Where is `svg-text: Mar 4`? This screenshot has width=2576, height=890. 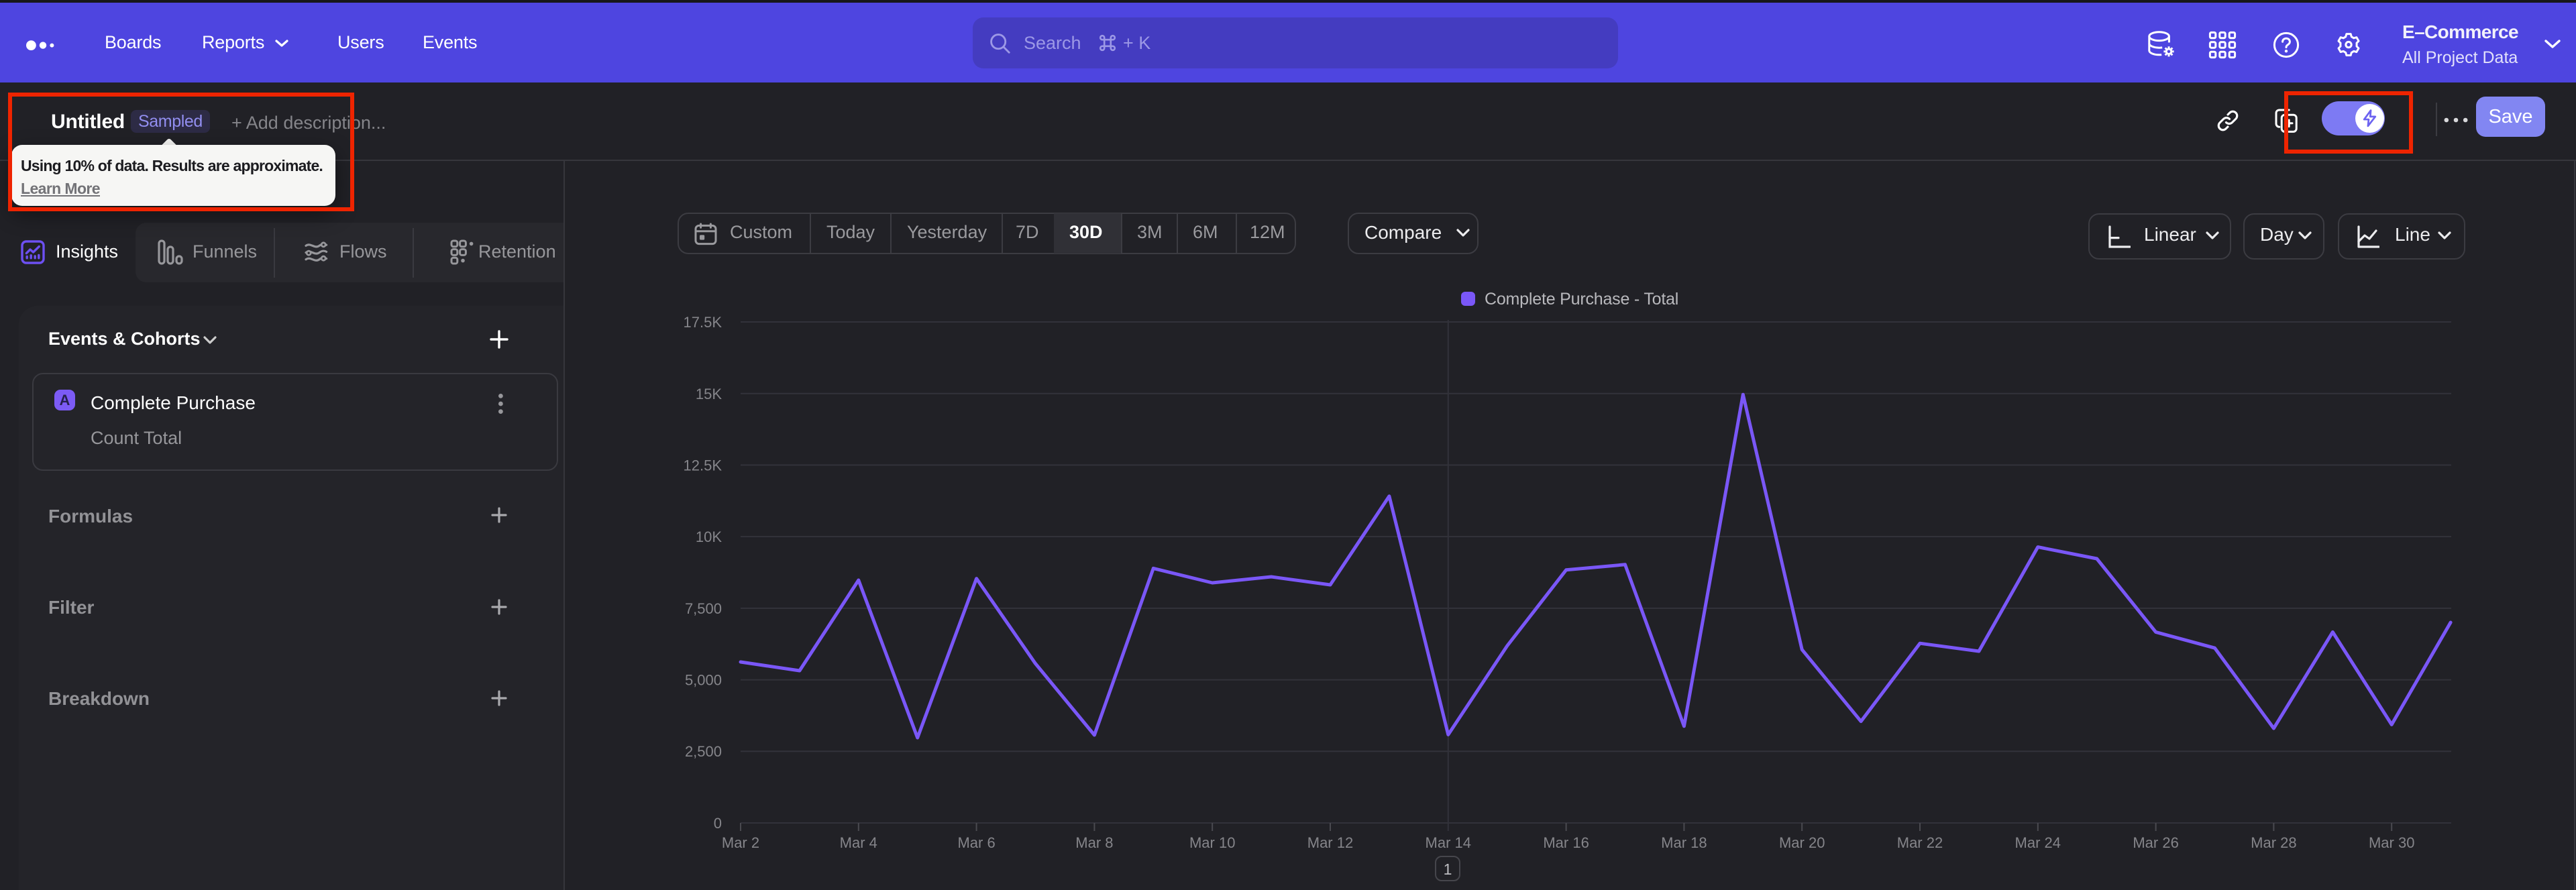 svg-text: Mar 4 is located at coordinates (858, 842).